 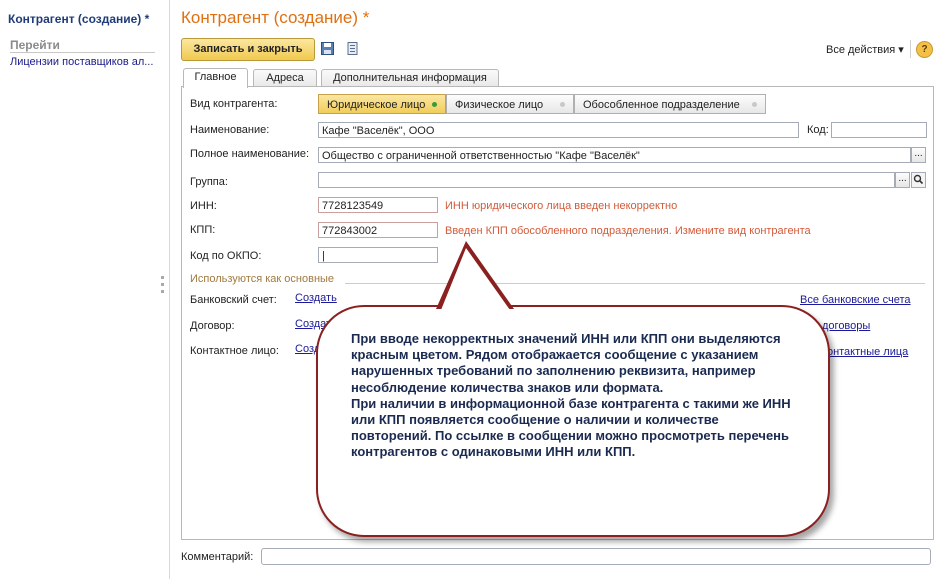 I want to click on inn-error-message: ИНН юридического лица введен некорректно, so click(x=561, y=206).